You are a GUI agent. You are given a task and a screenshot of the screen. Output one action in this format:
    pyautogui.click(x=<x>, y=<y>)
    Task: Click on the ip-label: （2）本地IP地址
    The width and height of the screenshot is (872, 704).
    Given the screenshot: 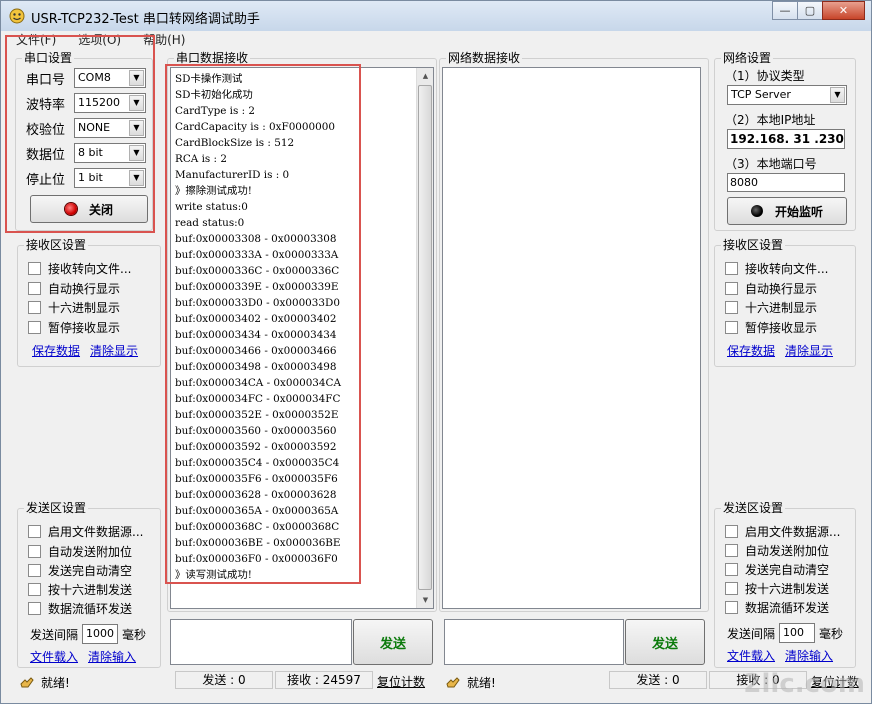 What is the action you would take?
    pyautogui.click(x=770, y=120)
    